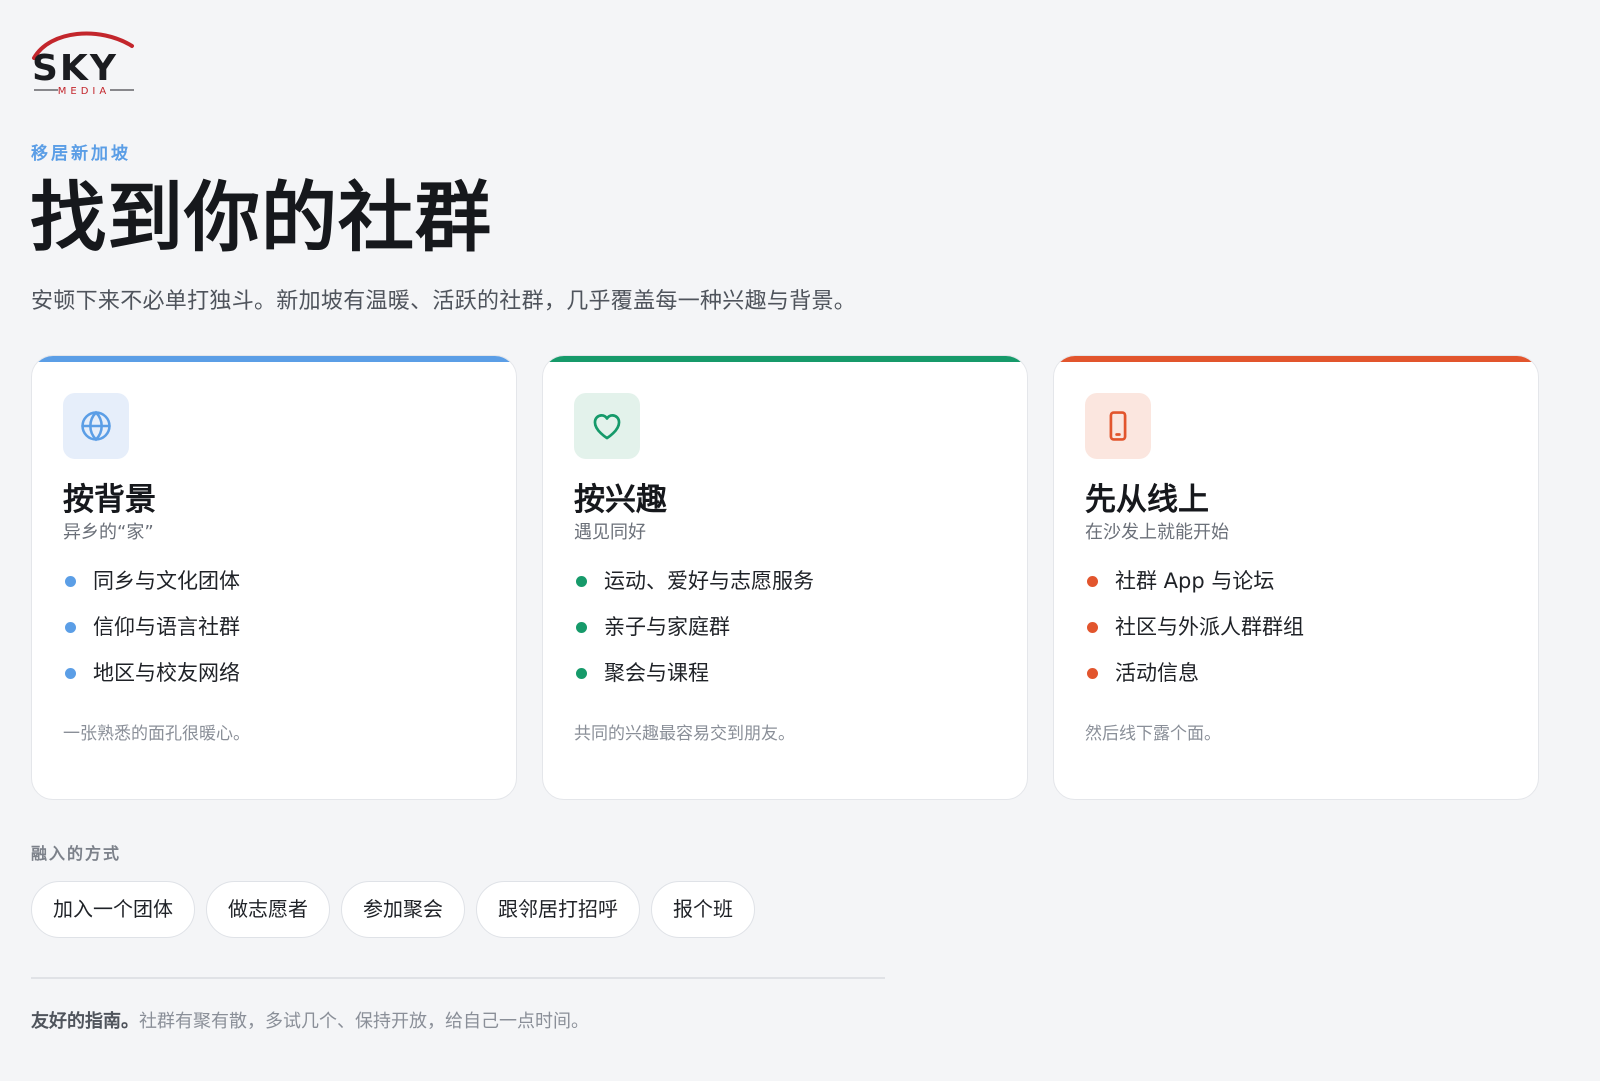  What do you see at coordinates (109, 500) in the screenshot?
I see `card-title: 按背景` at bounding box center [109, 500].